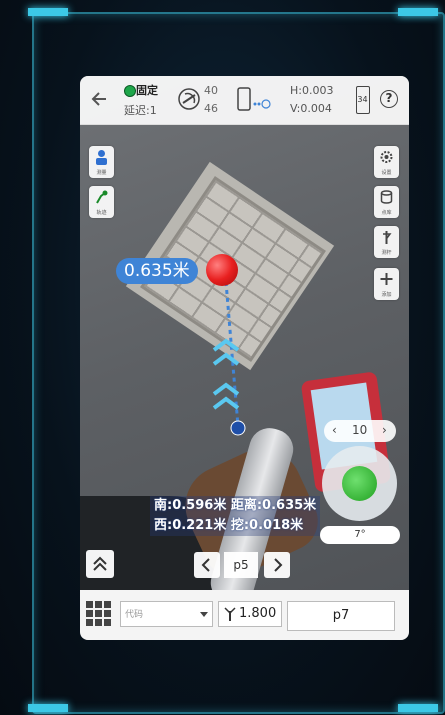  I want to click on dropdown-arrow-icon, so click(204, 614).